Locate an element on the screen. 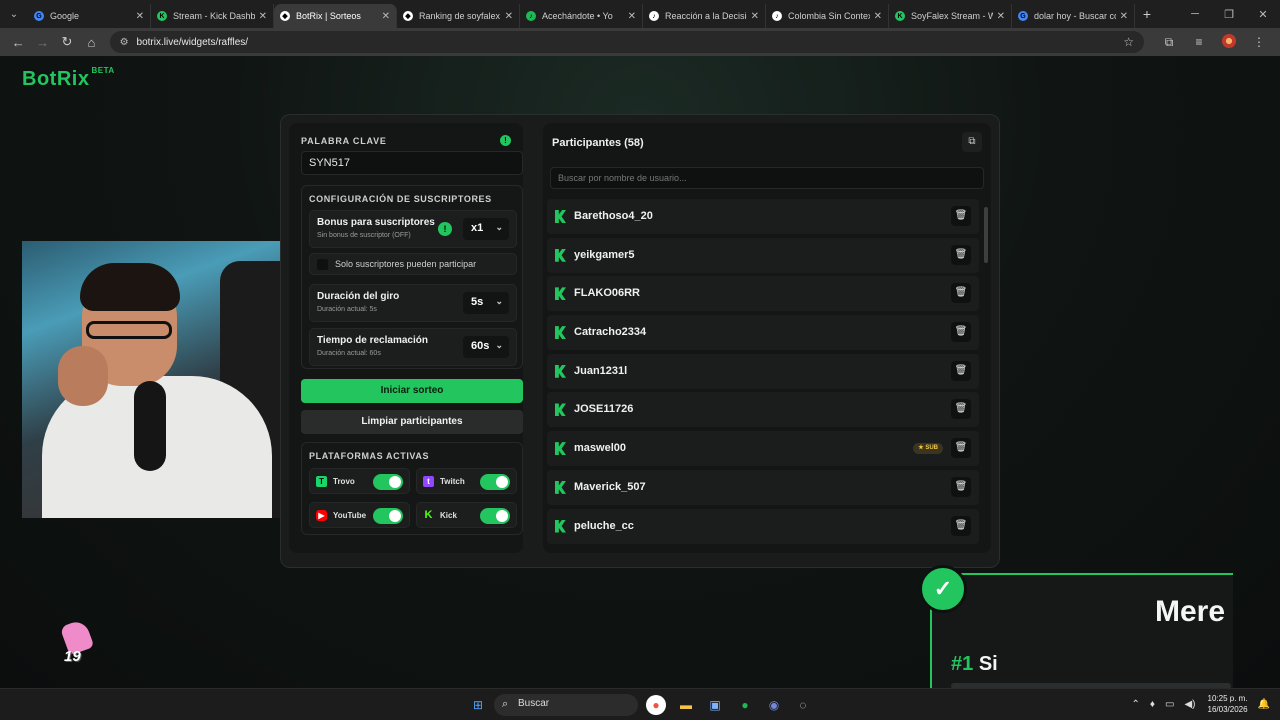 The image size is (1280, 720). chevron-up-icon: ⌃ is located at coordinates (1136, 704).